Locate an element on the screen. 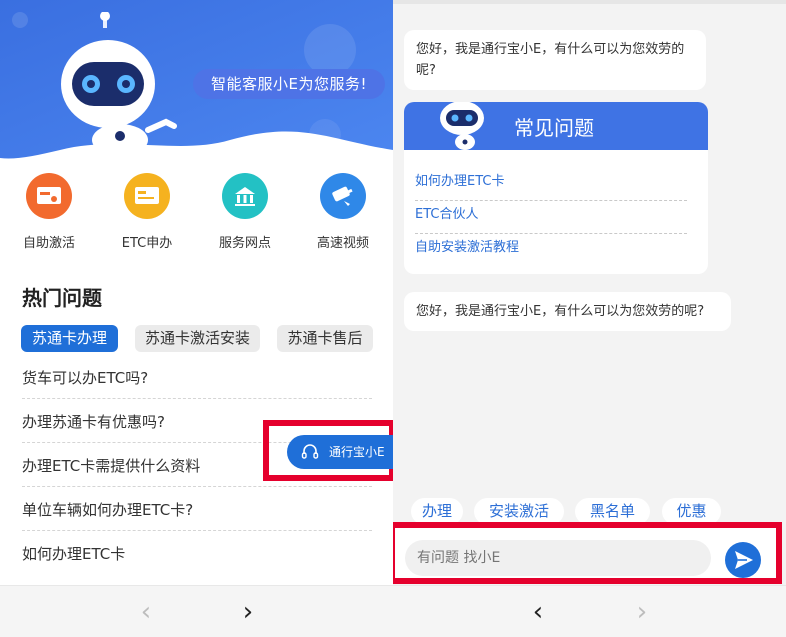 This screenshot has width=786, height=637. feature-label: 自助激活 is located at coordinates (48, 243).